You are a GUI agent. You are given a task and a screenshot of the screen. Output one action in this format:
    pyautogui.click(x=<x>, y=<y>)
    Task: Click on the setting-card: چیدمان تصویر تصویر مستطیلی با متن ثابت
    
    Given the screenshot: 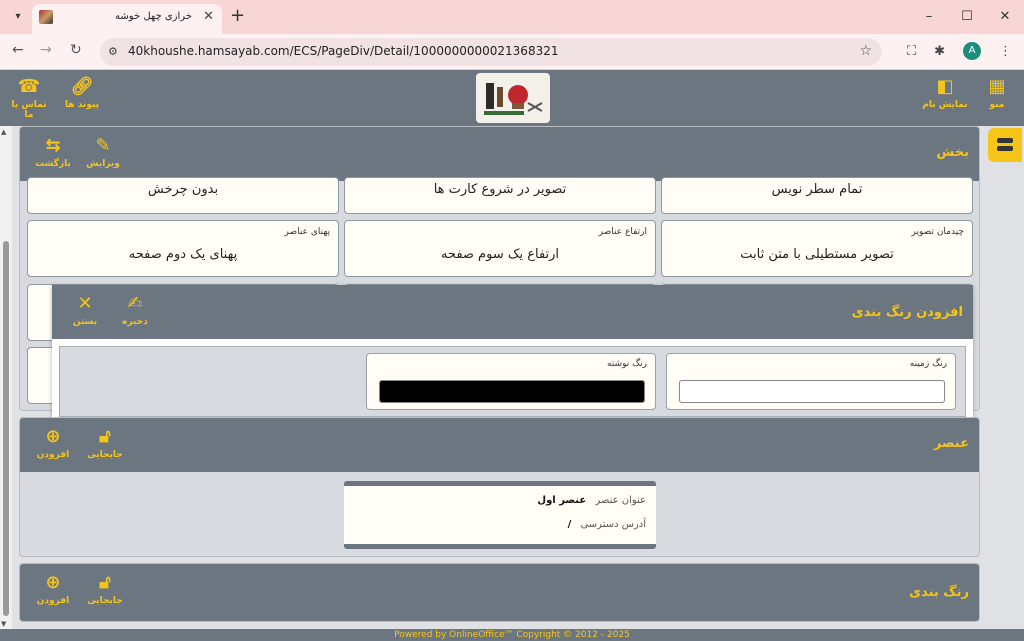 What is the action you would take?
    pyautogui.click(x=817, y=248)
    